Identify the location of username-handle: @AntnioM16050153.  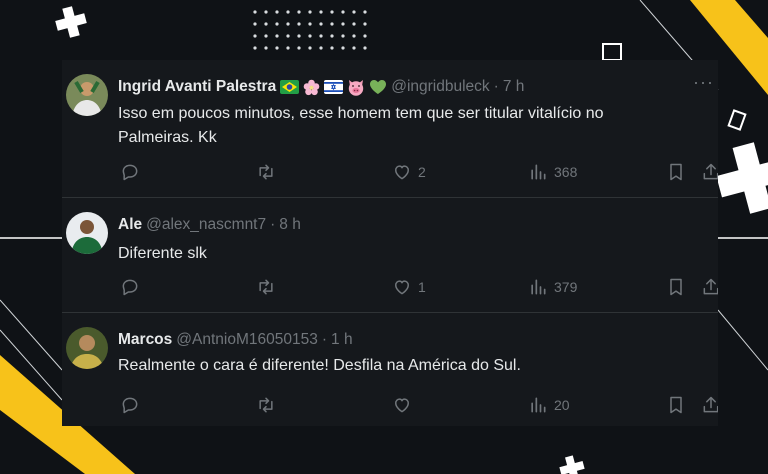
(247, 340).